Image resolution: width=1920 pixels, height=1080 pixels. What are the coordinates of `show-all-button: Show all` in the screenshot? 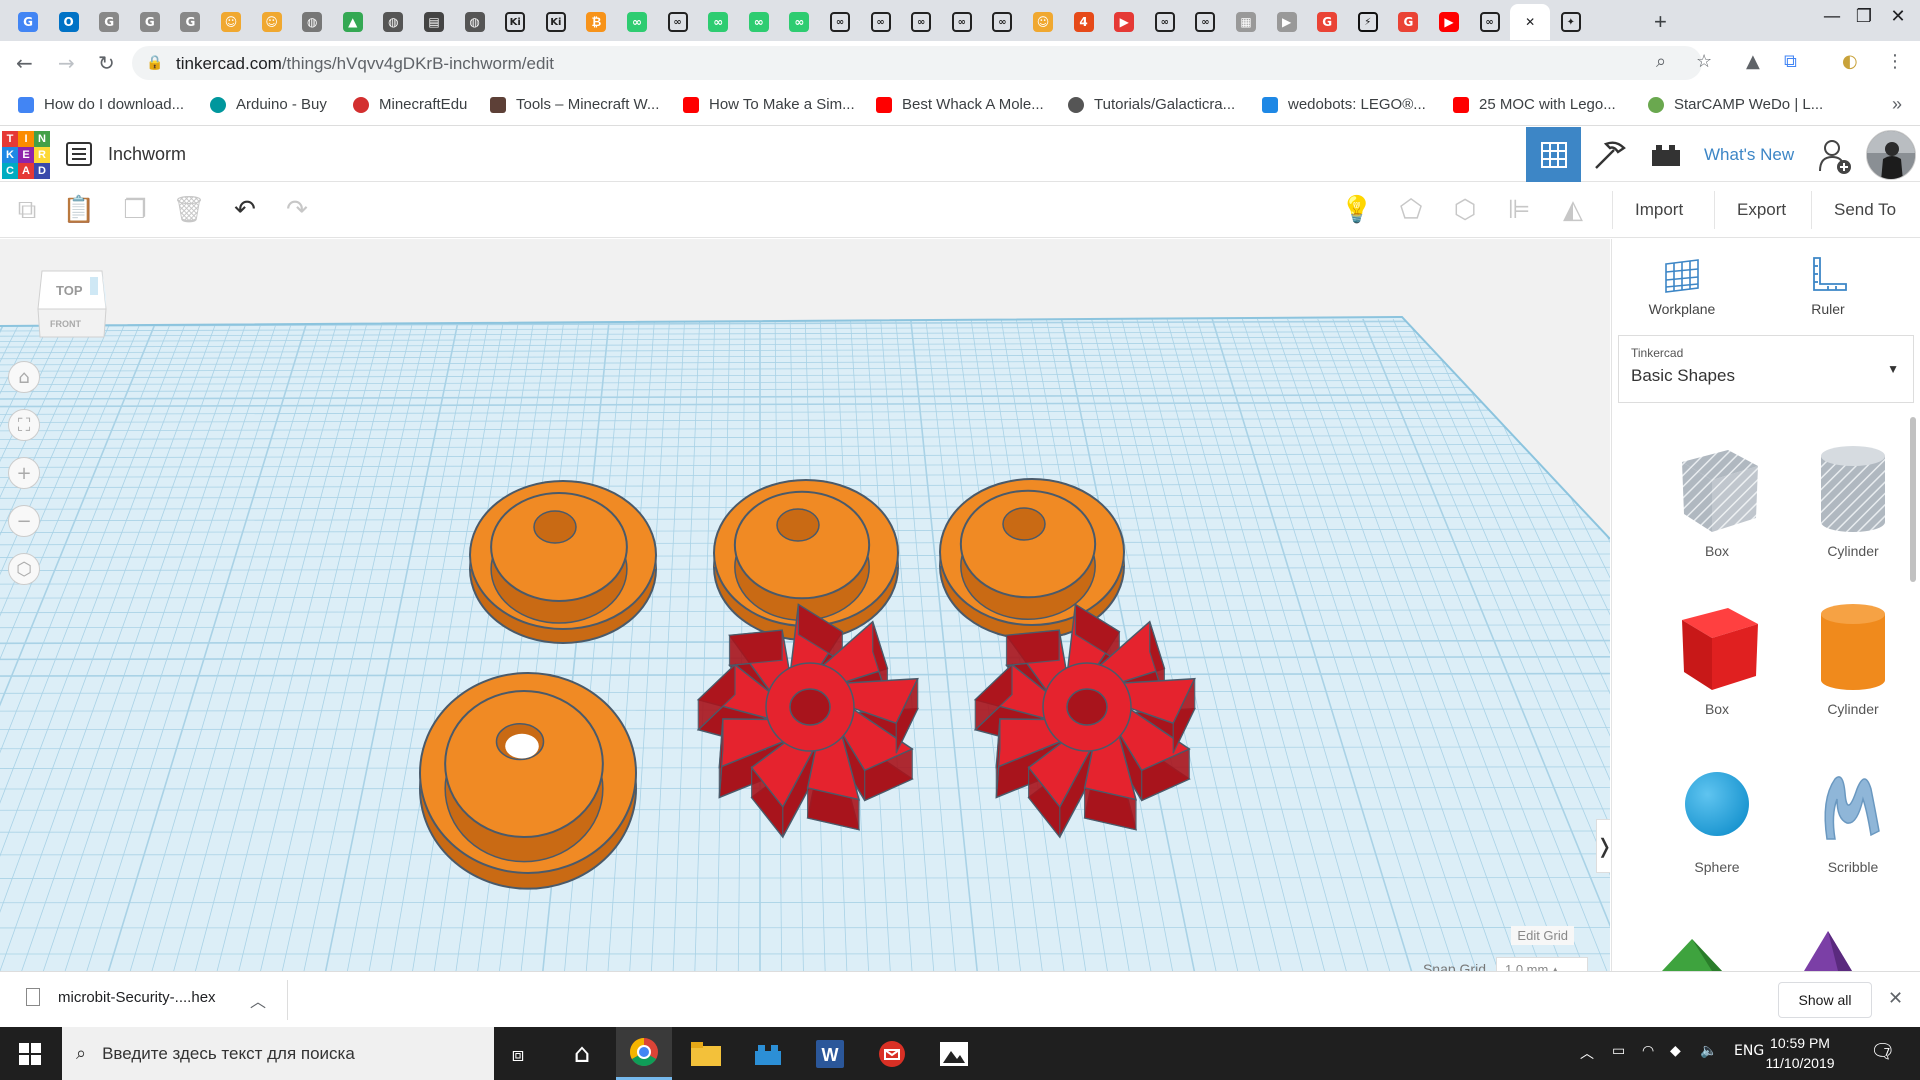 It's located at (1825, 1000).